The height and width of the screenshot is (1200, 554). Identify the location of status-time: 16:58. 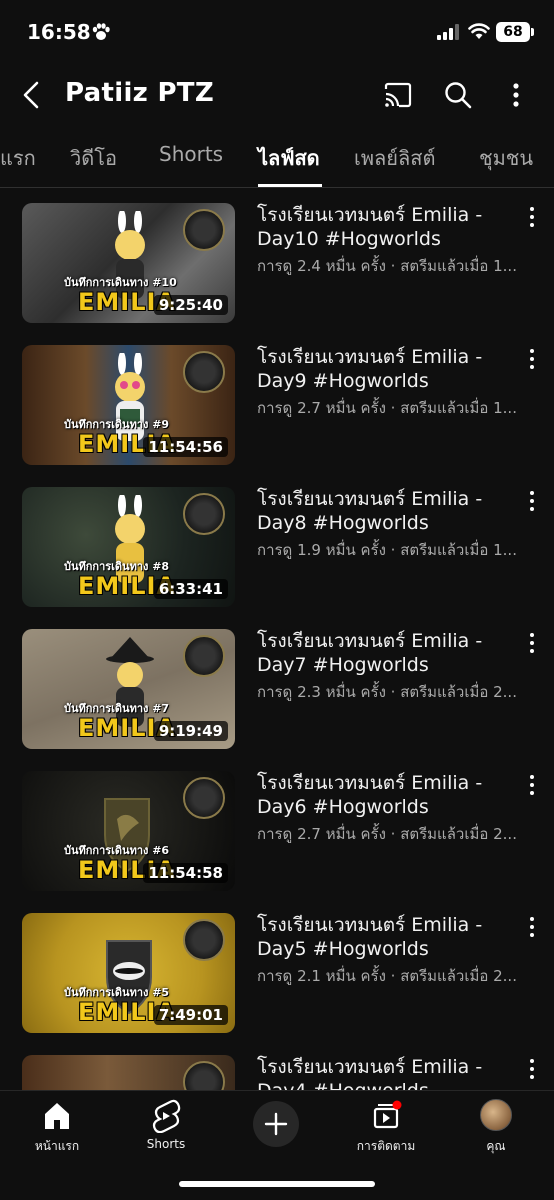
(59, 32).